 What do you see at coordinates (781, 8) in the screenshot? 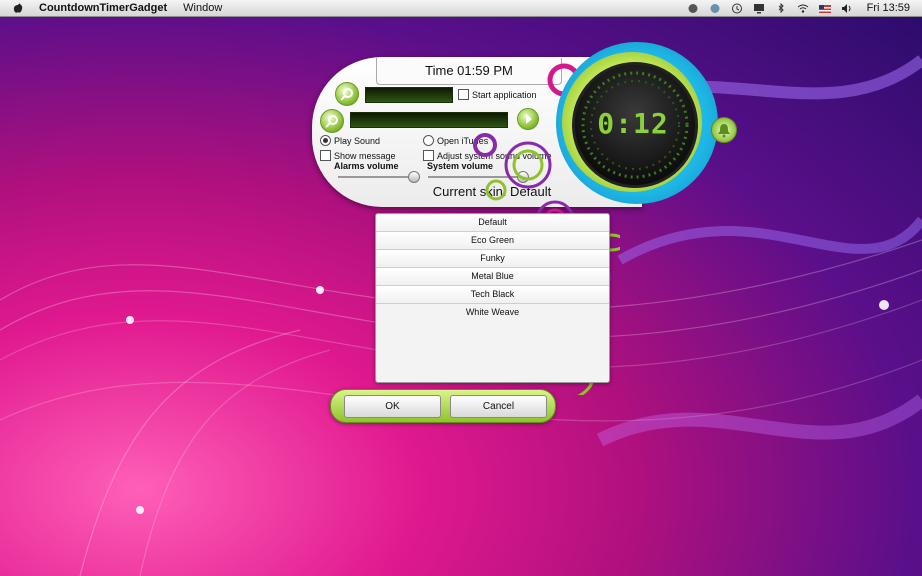
I see `bluetooth-icon` at bounding box center [781, 8].